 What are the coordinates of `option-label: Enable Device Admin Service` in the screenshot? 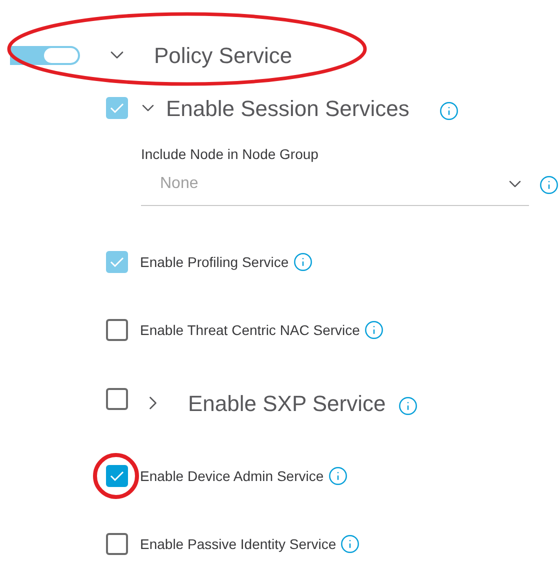 It's located at (232, 476).